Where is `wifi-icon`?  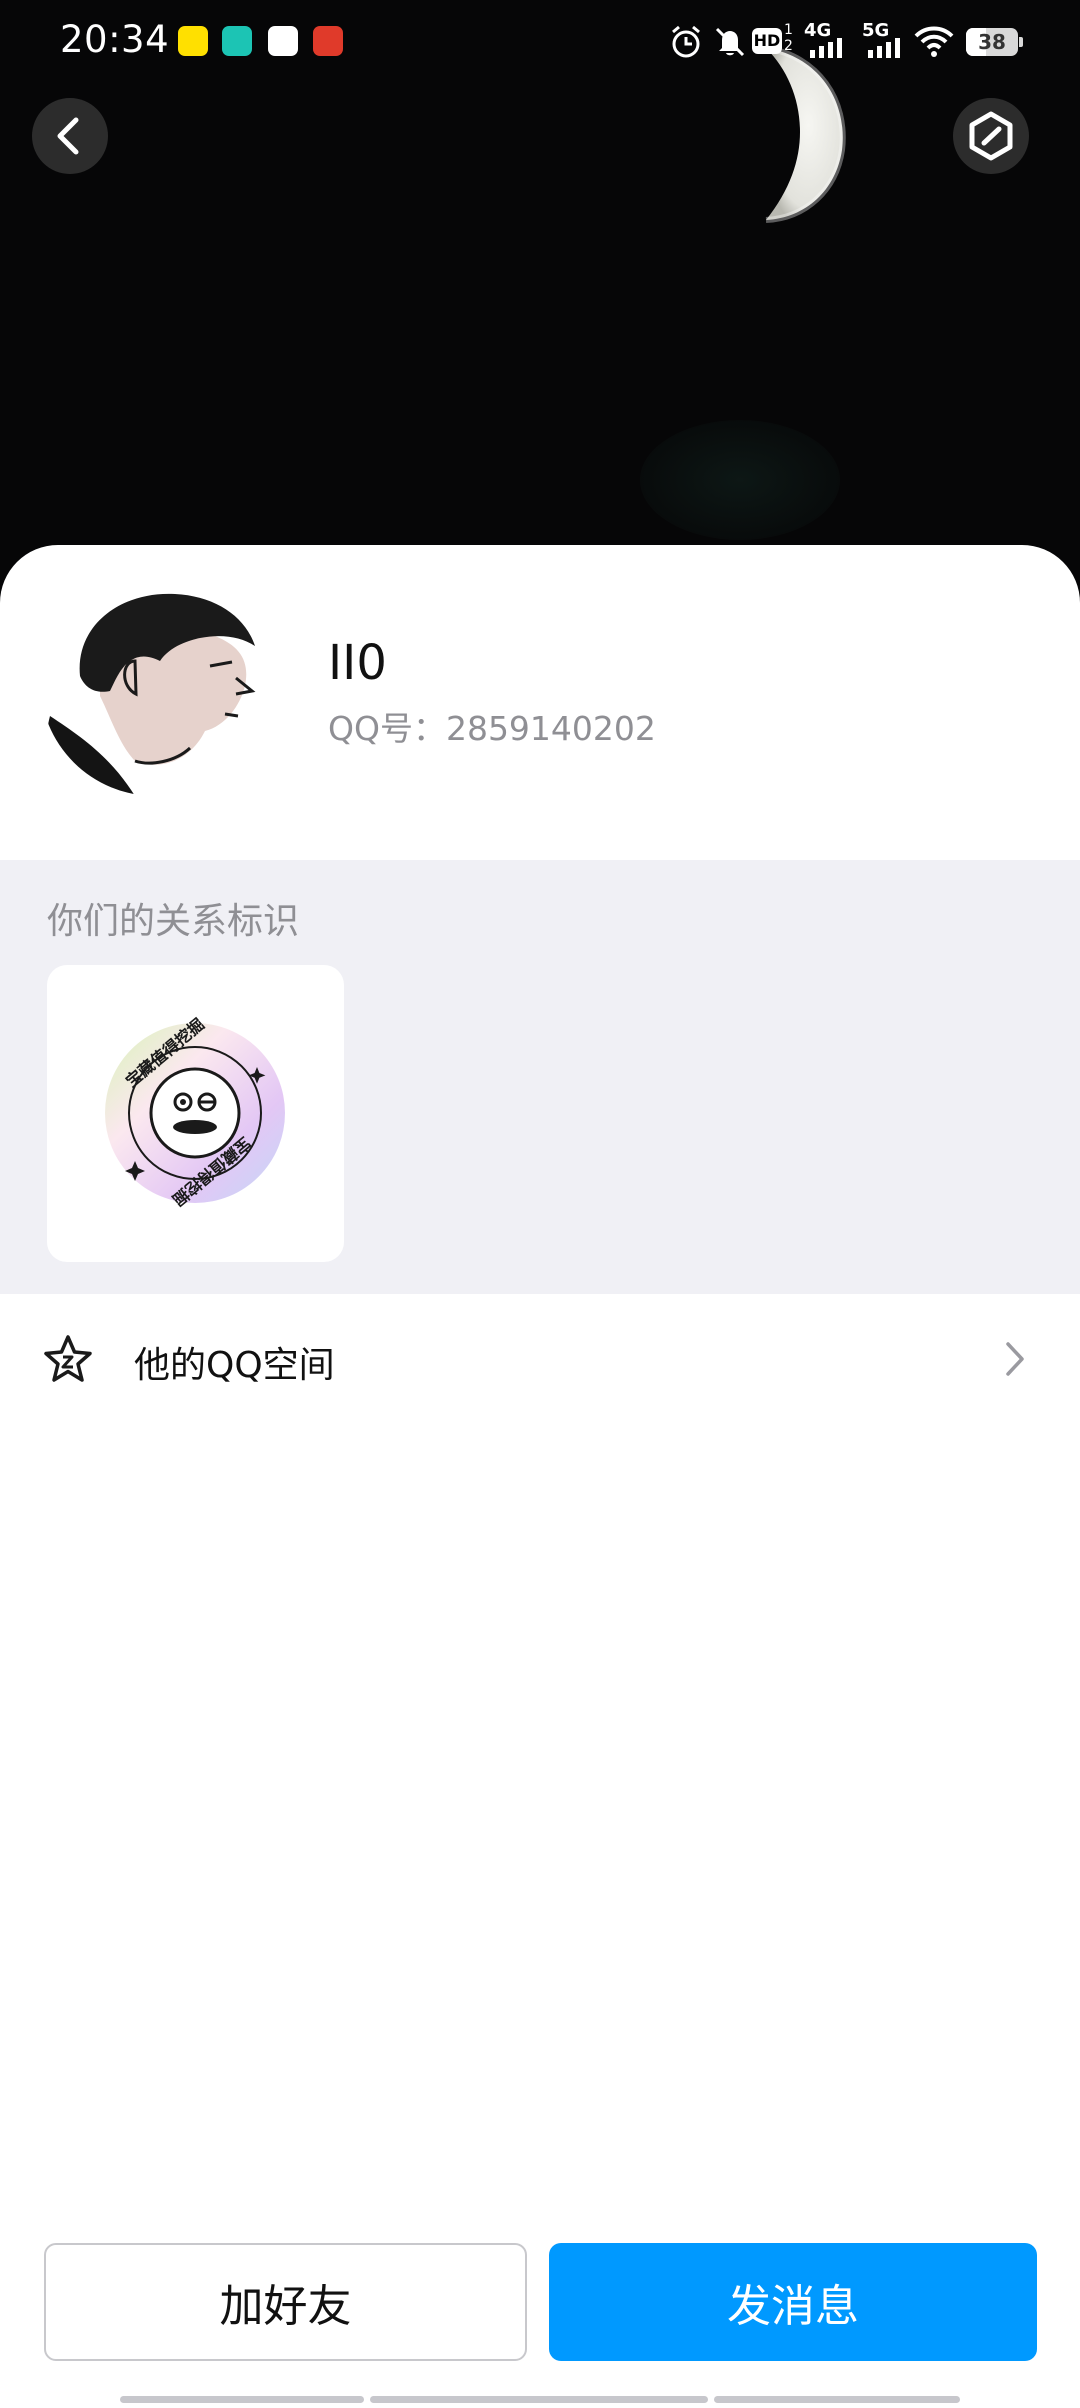
wifi-icon is located at coordinates (934, 41).